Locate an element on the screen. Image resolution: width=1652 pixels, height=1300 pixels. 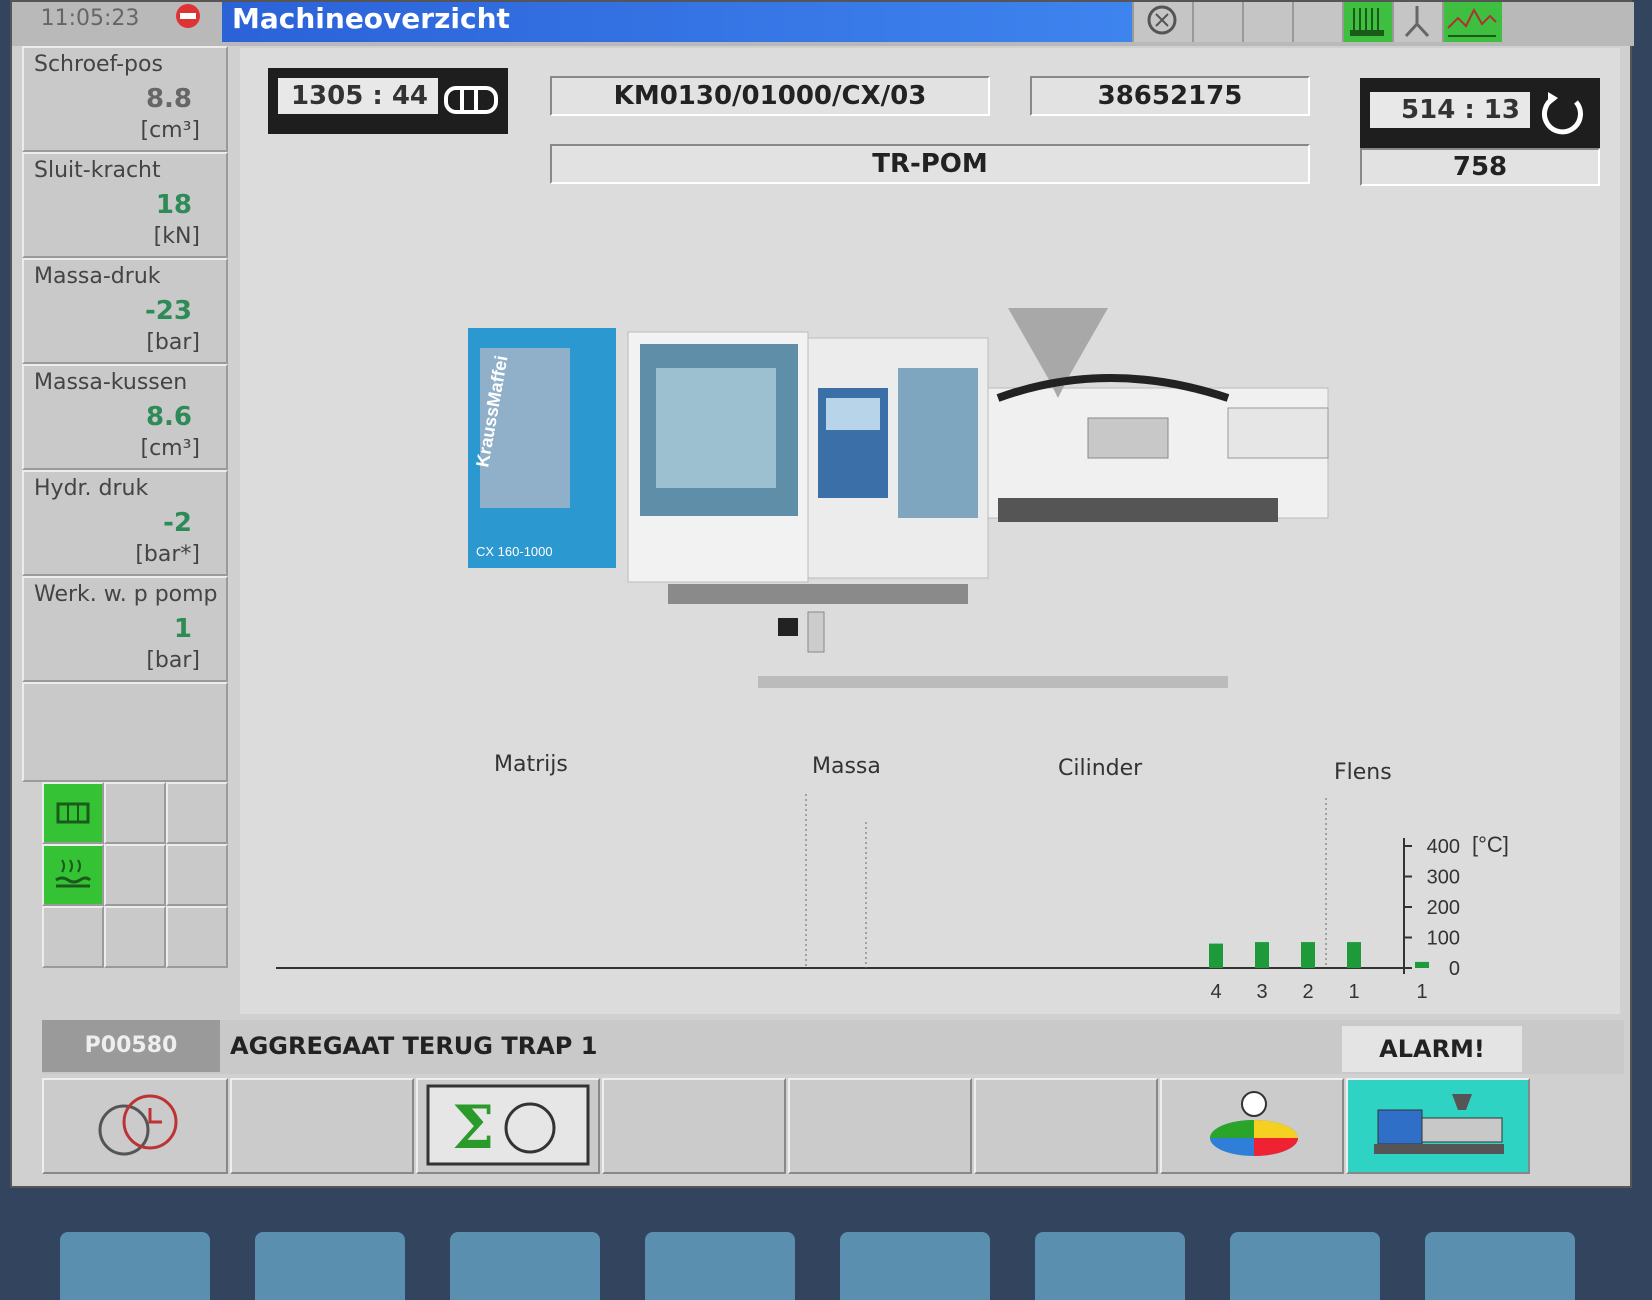
production-chart-button is located at coordinates (1252, 1126).